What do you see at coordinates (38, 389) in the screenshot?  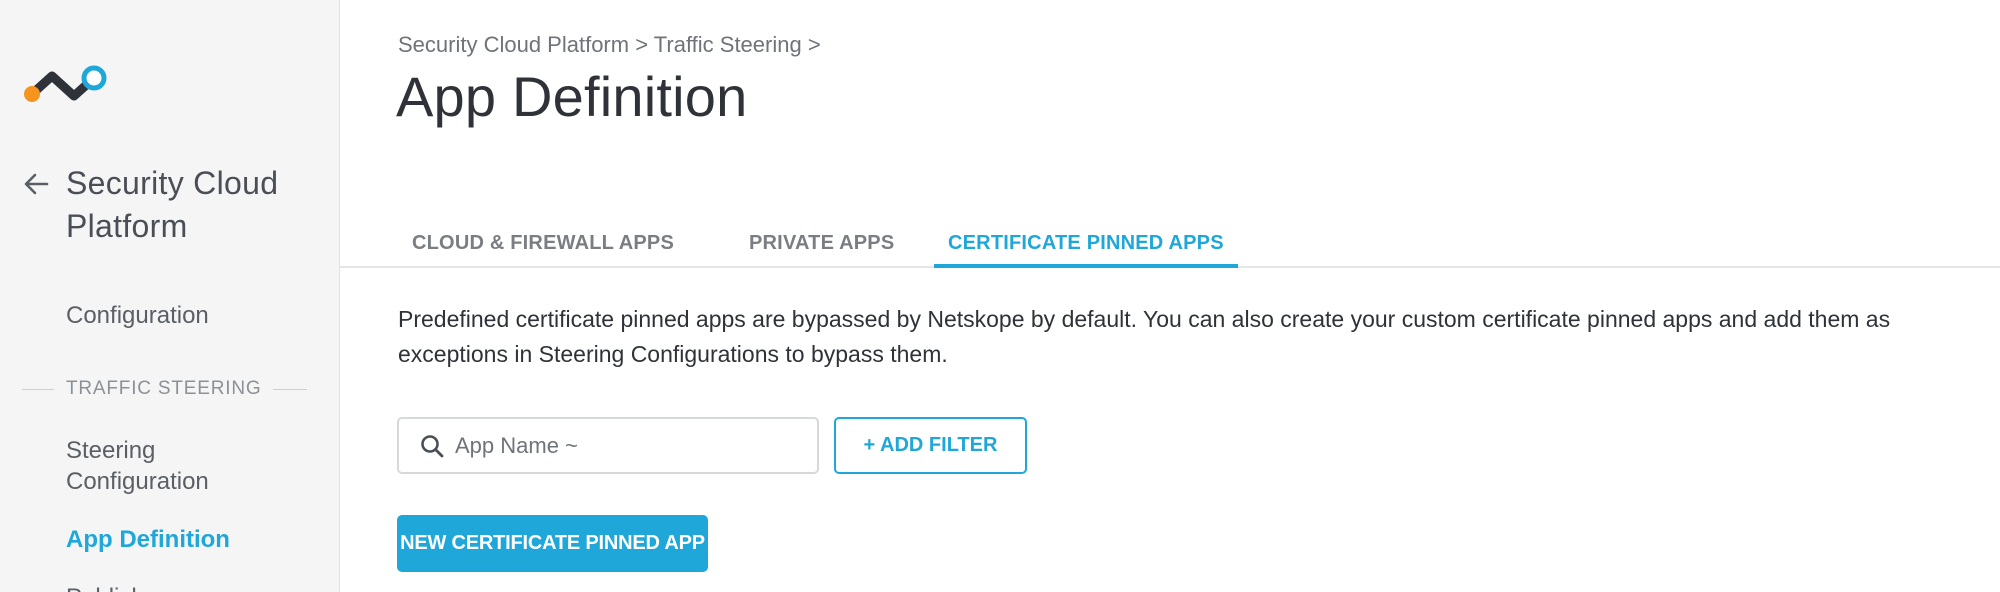 I see `section-divider-left` at bounding box center [38, 389].